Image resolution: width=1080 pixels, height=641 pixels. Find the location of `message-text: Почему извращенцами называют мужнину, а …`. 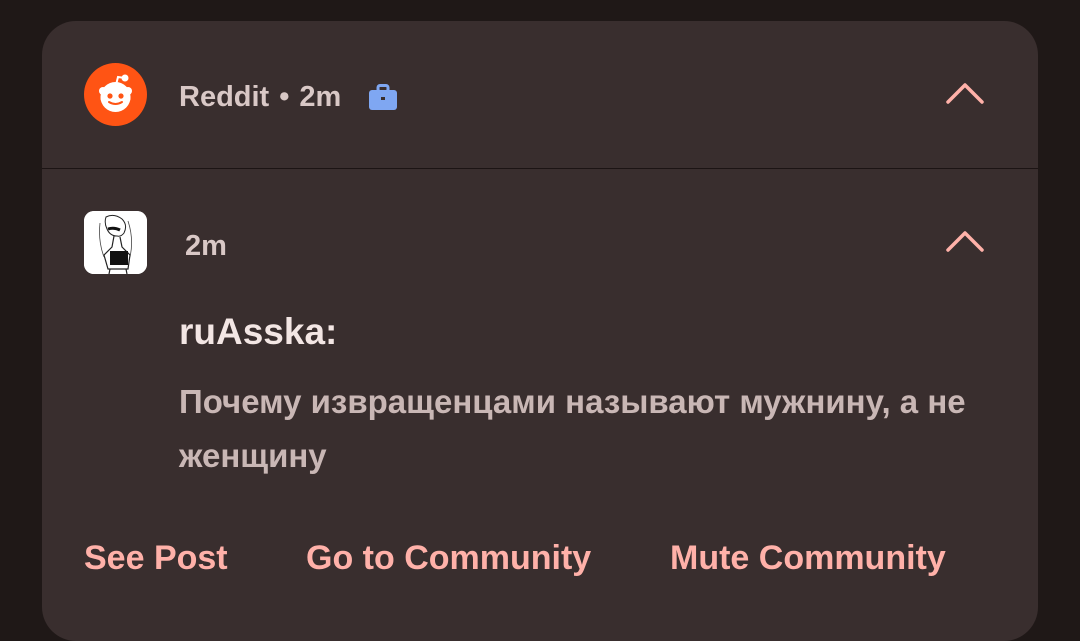

message-text: Почему извращенцами называют мужнину, а … is located at coordinates (572, 428).